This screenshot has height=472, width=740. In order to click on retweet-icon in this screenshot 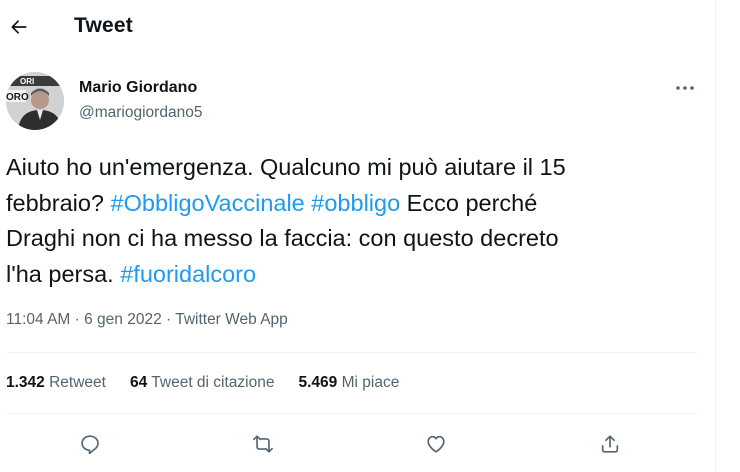, I will do `click(263, 444)`.